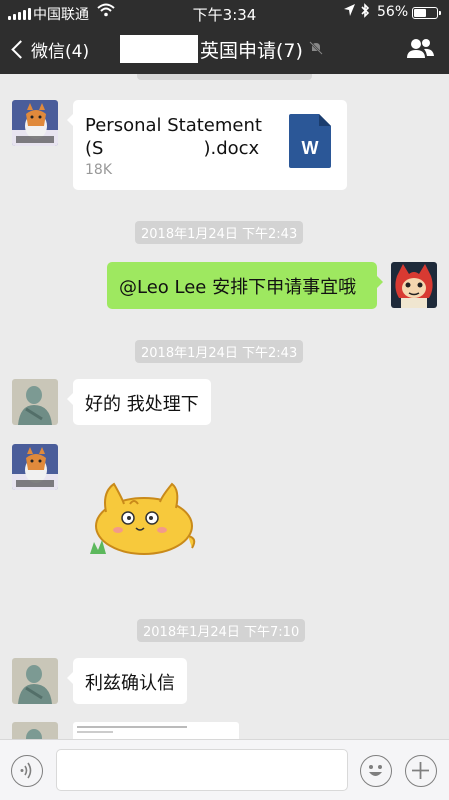 Image resolution: width=449 pixels, height=800 pixels. What do you see at coordinates (349, 12) in the screenshot?
I see `location-icon` at bounding box center [349, 12].